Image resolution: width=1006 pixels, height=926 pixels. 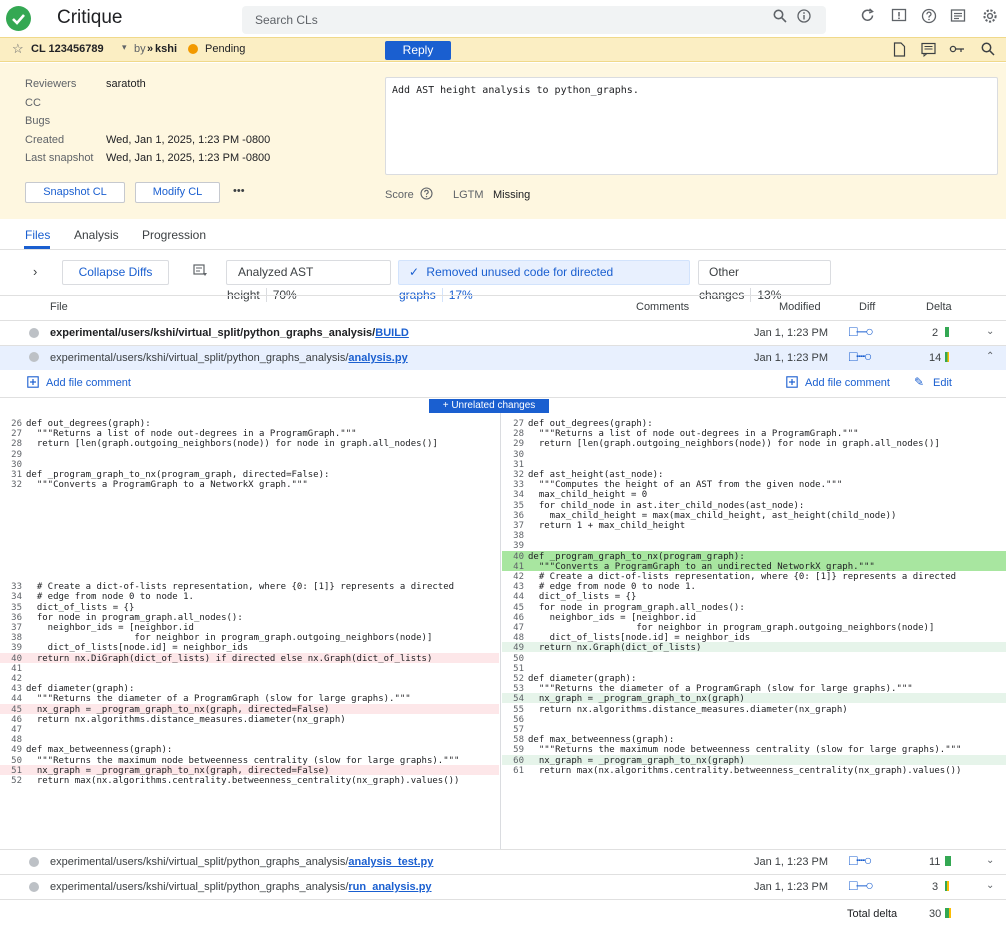 What do you see at coordinates (804, 18) in the screenshot?
I see `info-icon` at bounding box center [804, 18].